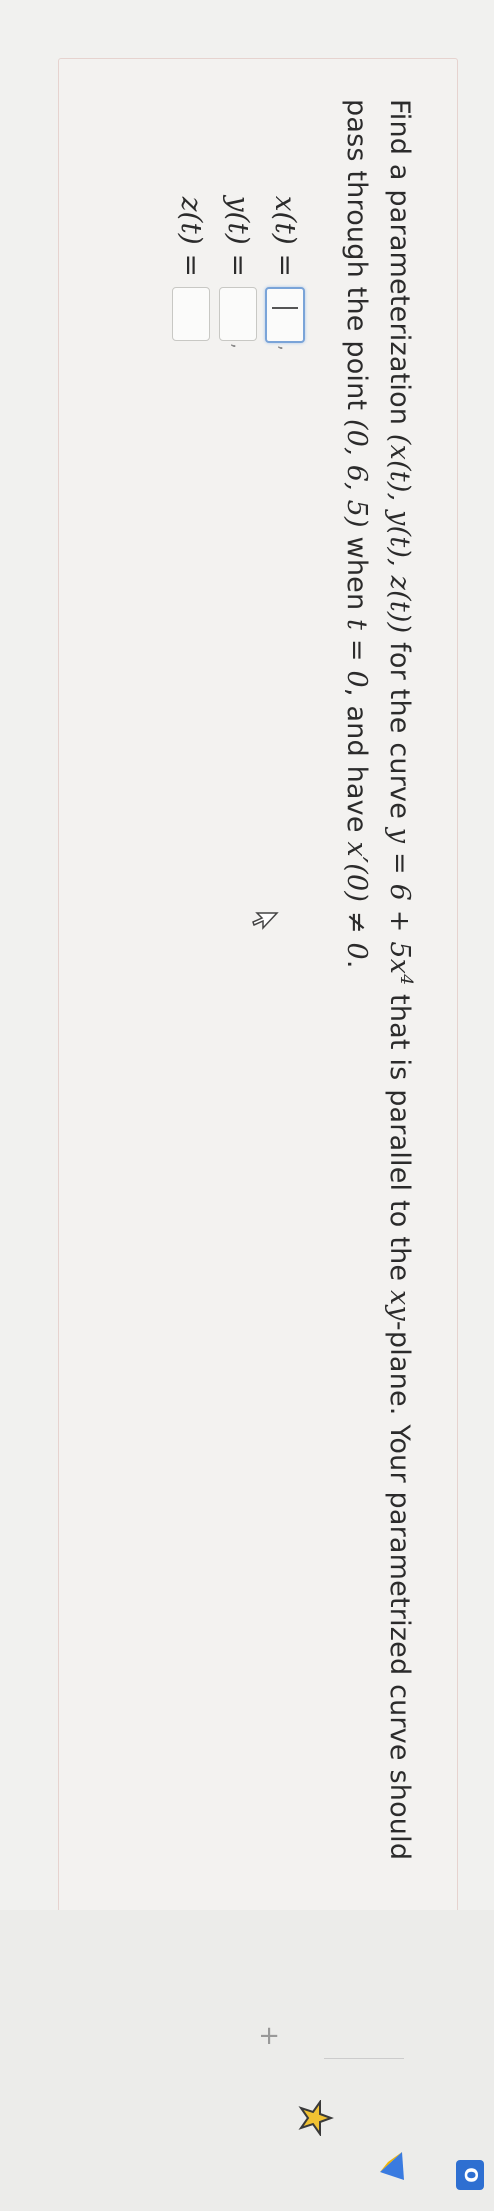  Describe the element at coordinates (269, 2036) in the screenshot. I see `add-icon: +` at that location.